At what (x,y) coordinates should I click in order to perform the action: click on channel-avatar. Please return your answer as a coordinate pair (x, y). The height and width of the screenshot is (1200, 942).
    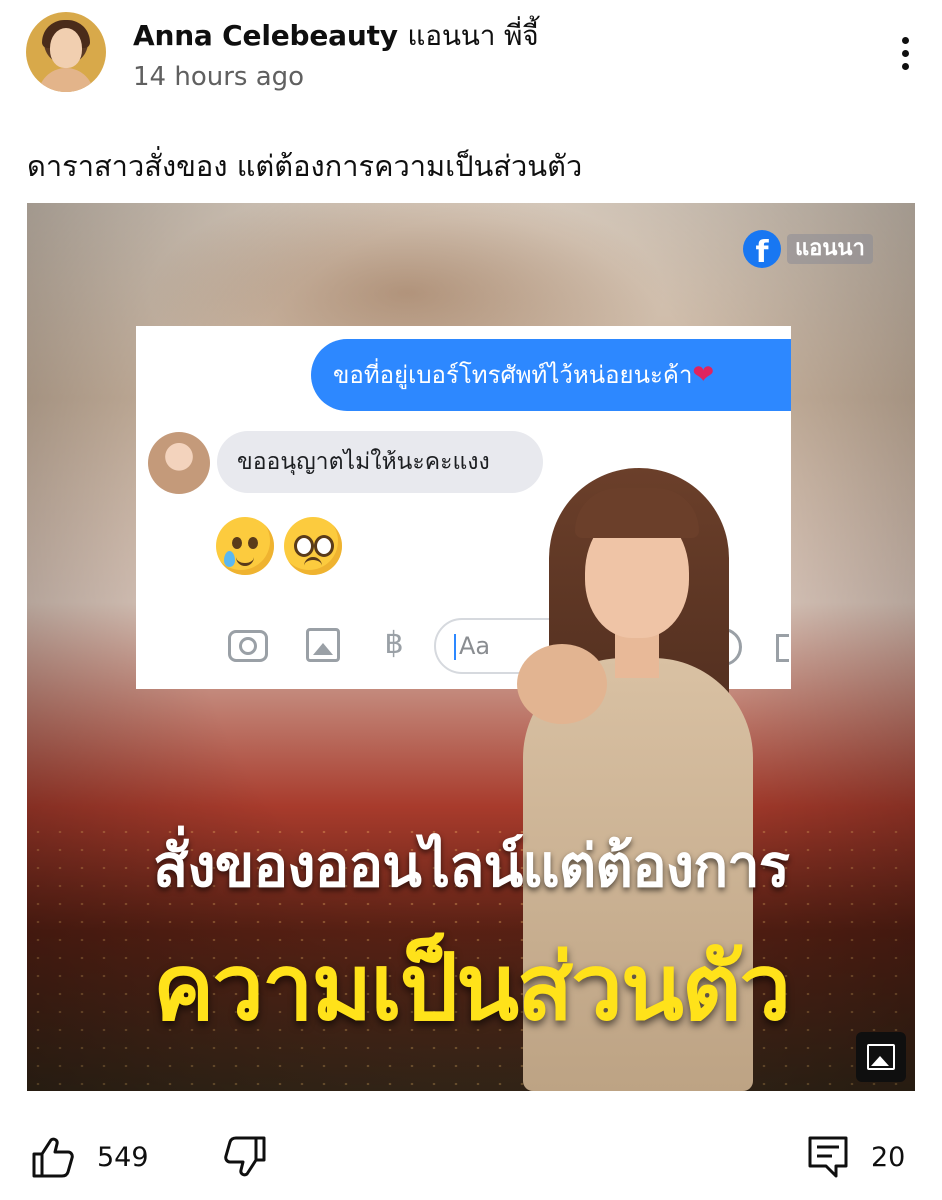
    Looking at the image, I should click on (66, 52).